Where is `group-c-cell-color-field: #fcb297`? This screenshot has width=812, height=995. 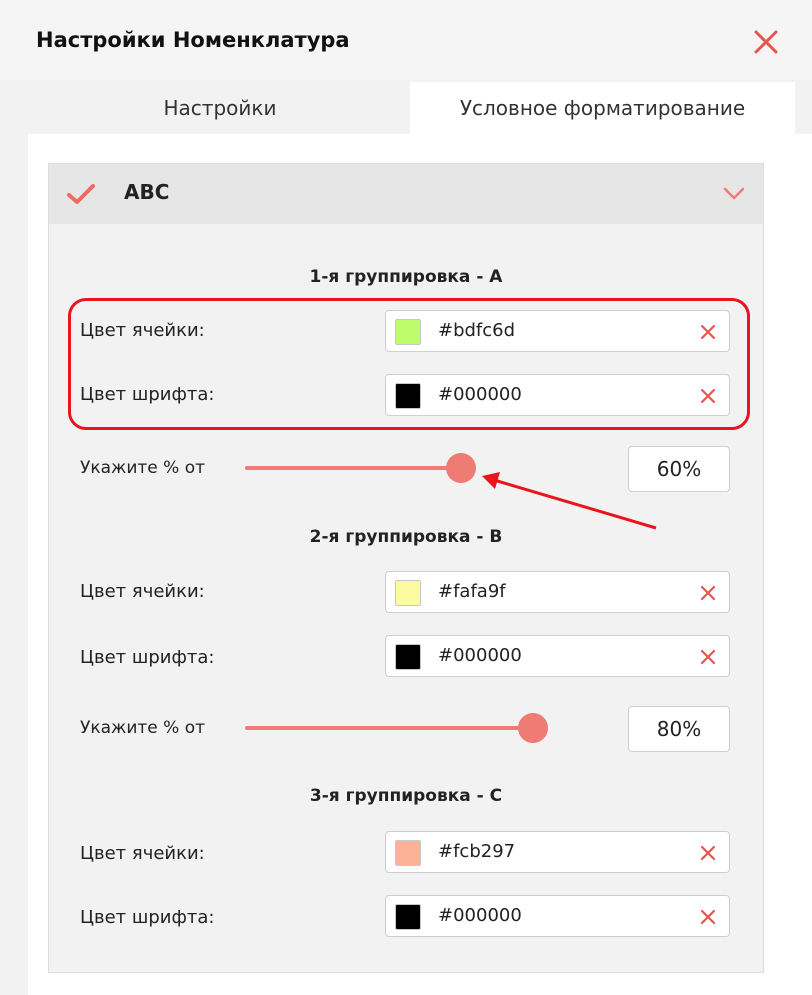
group-c-cell-color-field: #fcb297 is located at coordinates (557, 852).